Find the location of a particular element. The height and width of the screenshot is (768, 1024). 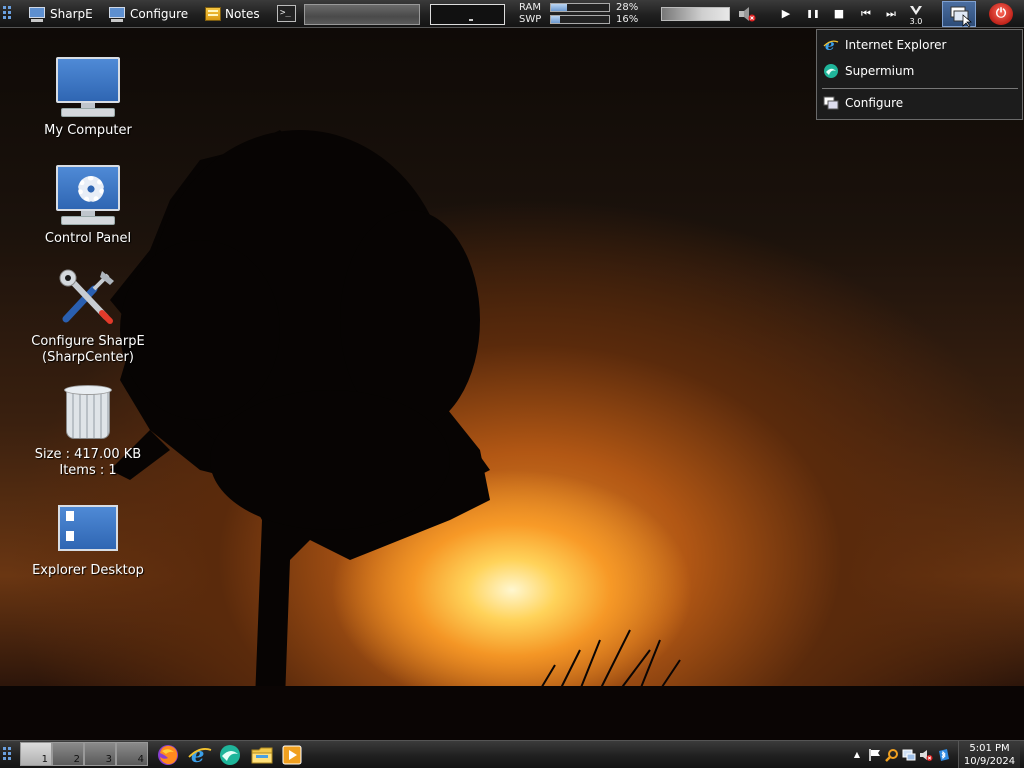

virtual-desktop-3: 3 is located at coordinates (100, 754).